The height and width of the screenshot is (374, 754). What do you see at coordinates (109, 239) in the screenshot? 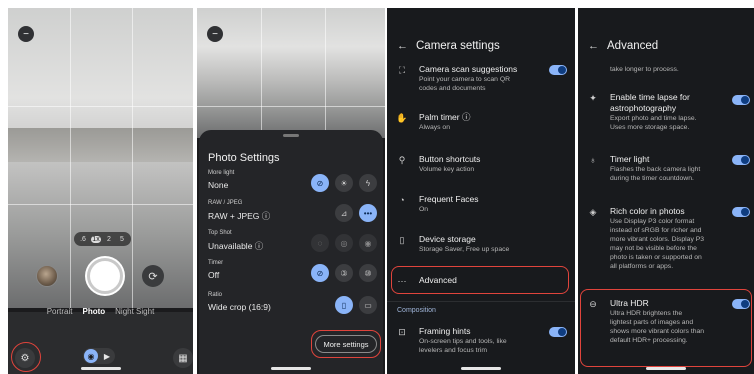
I see `zoom-option: 2` at bounding box center [109, 239].